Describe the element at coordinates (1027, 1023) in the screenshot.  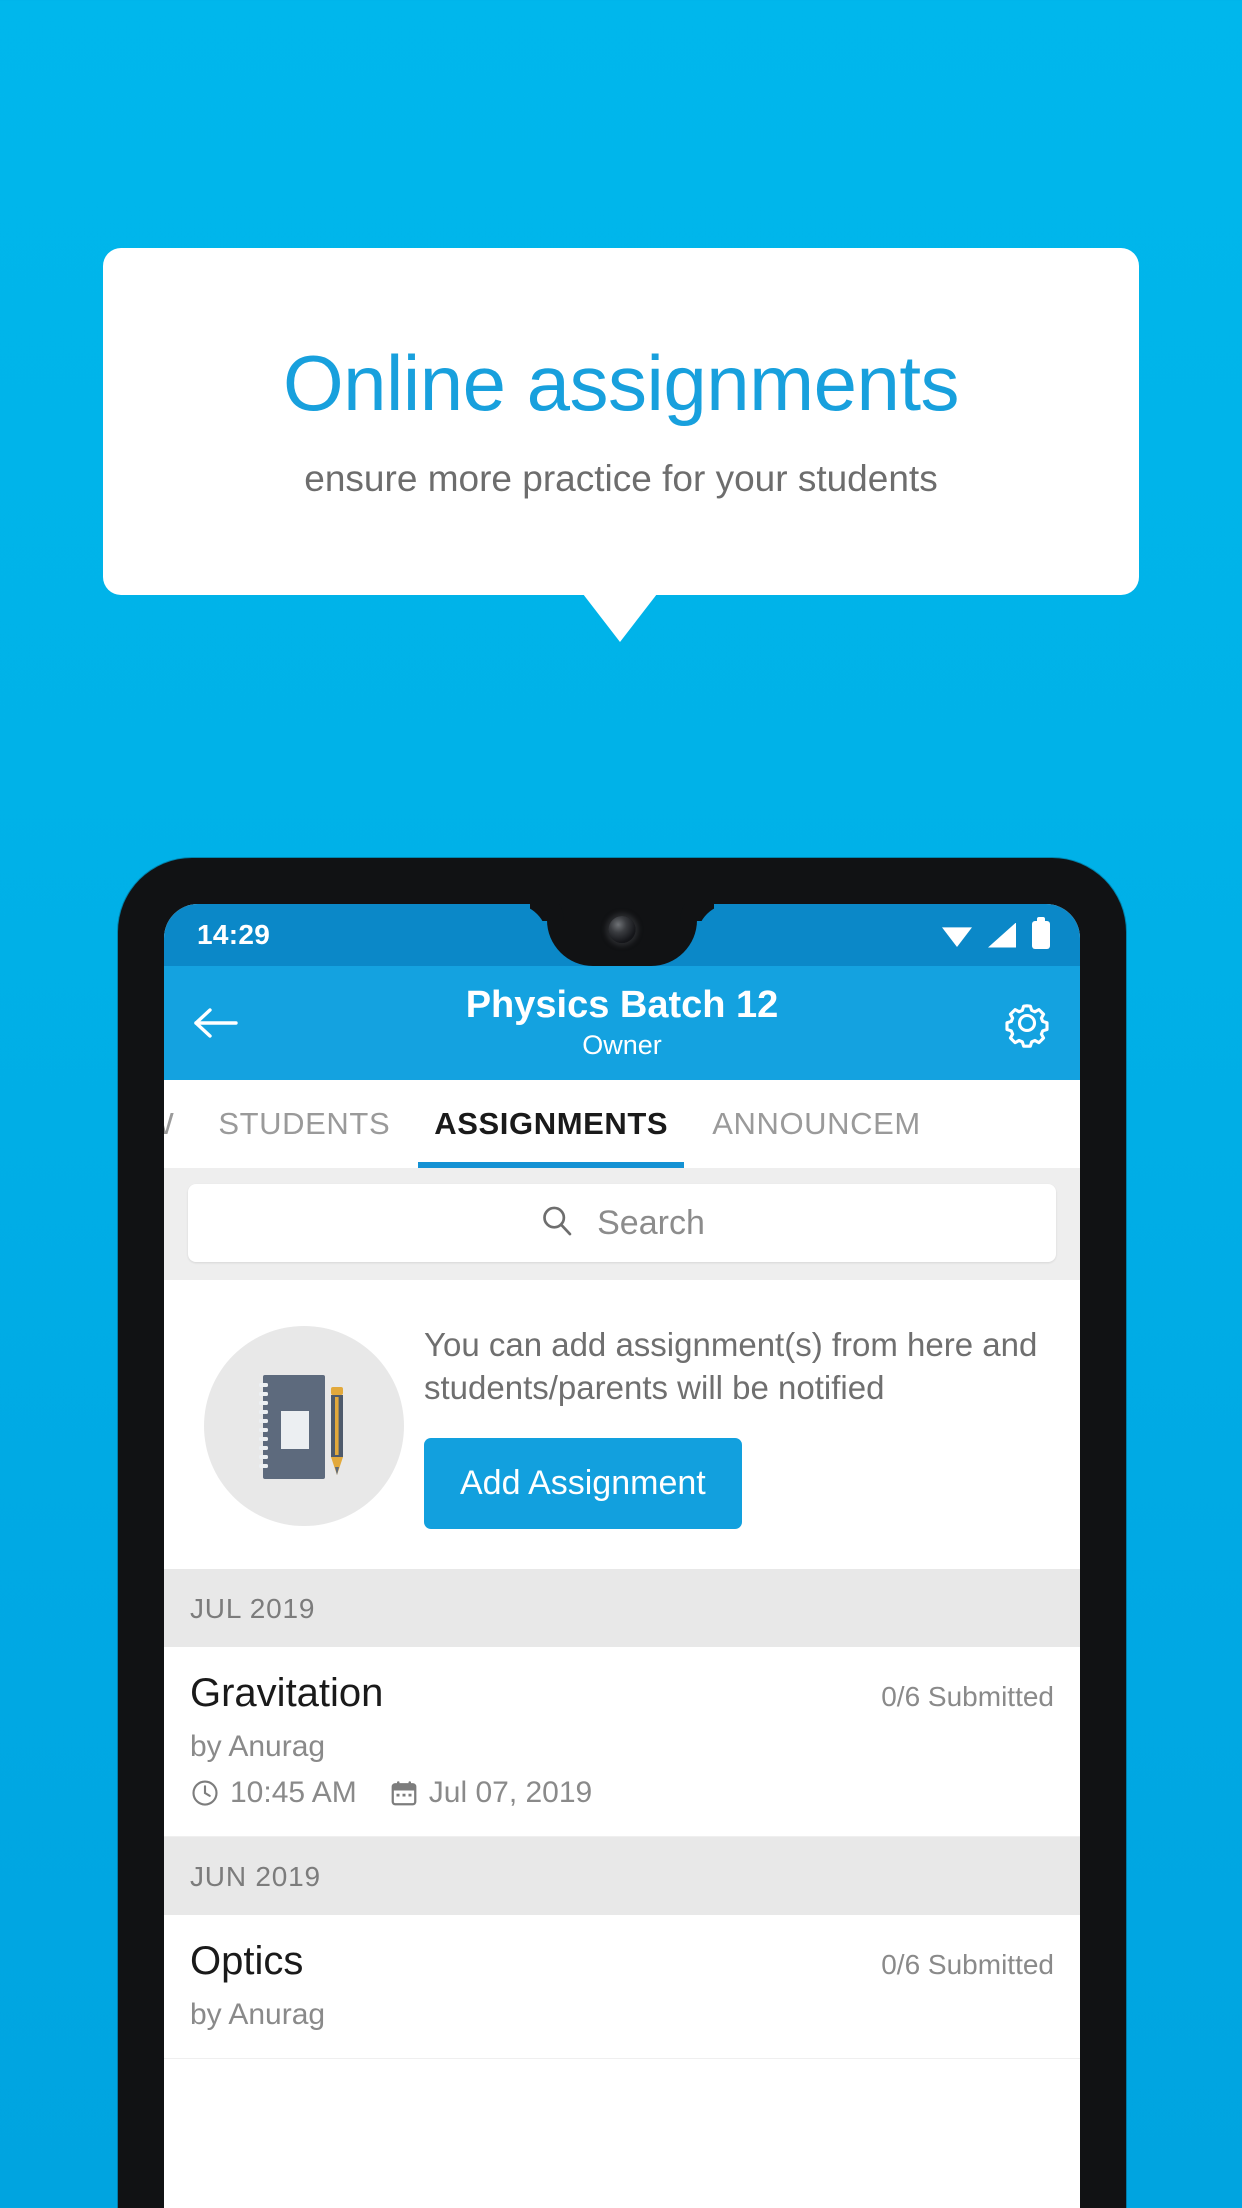
I see `gear-icon` at that location.